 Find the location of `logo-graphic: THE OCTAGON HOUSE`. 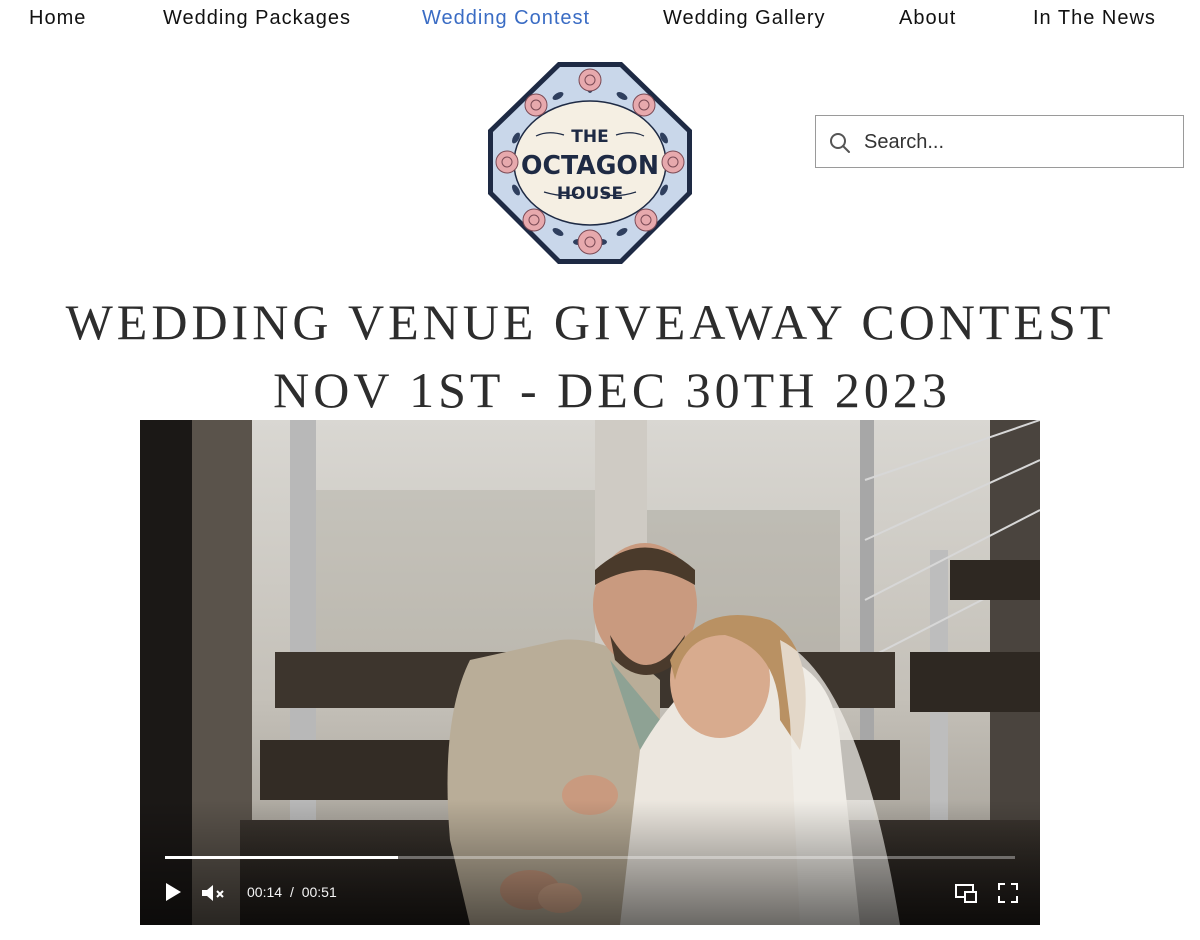

logo-graphic: THE OCTAGON HOUSE is located at coordinates (590, 163).